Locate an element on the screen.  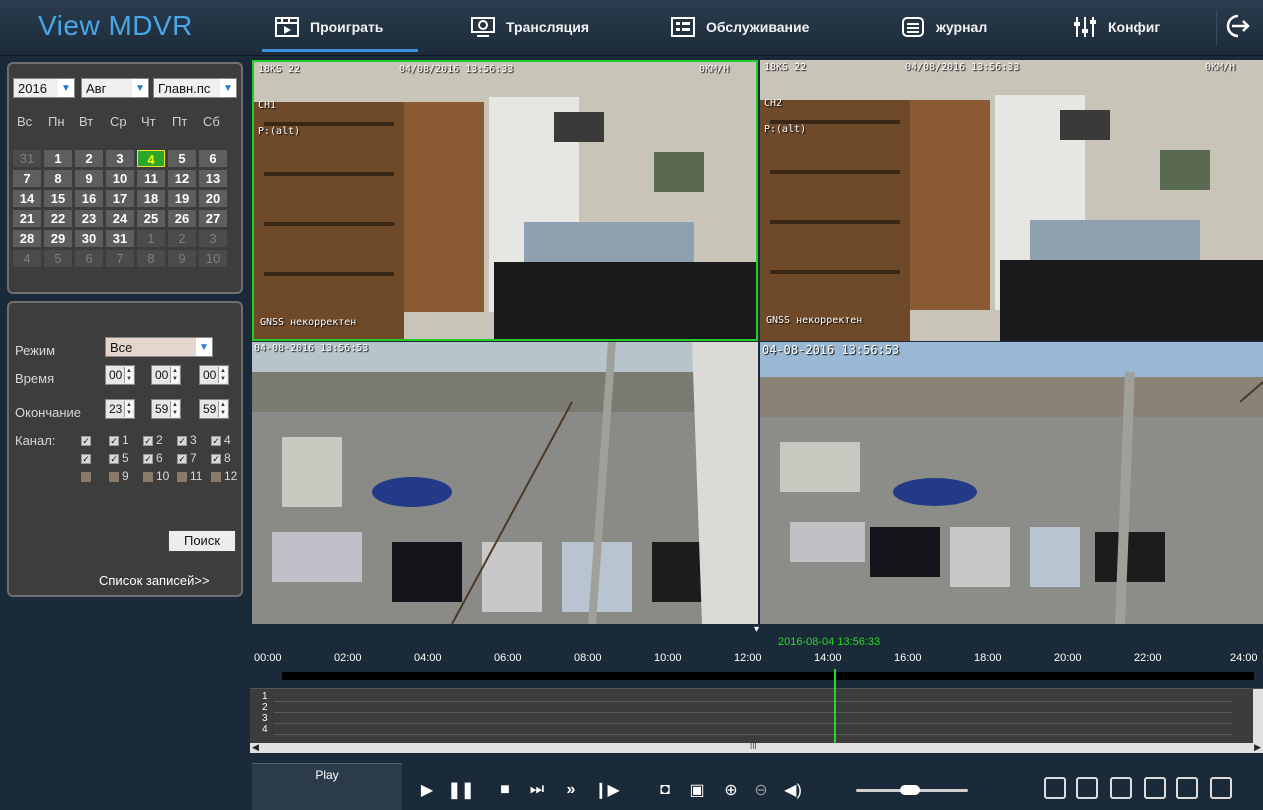
scroll-left-icon: ◀ is located at coordinates (255, 747).